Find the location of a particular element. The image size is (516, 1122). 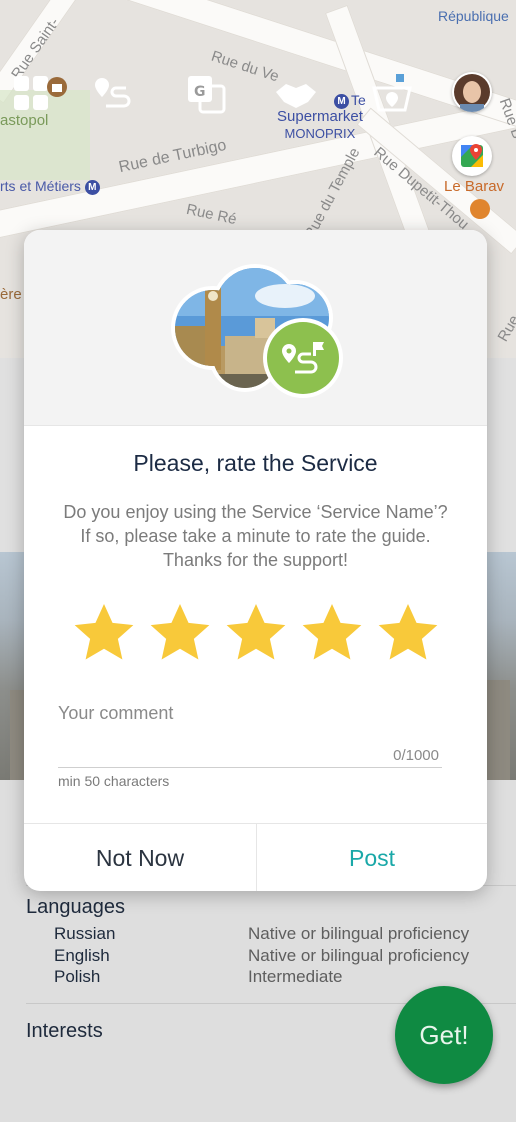

comment-hint: min 50 characters is located at coordinates (114, 781).